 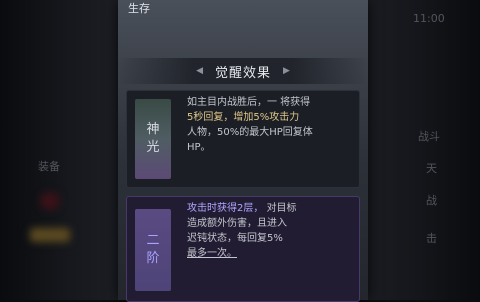 What do you see at coordinates (265, 249) in the screenshot?
I see `card-description: 攻击时获得2层， 对目标 造成额外伤害，且进入 迟钝状态，每回复5% 最多一次。` at bounding box center [265, 249].